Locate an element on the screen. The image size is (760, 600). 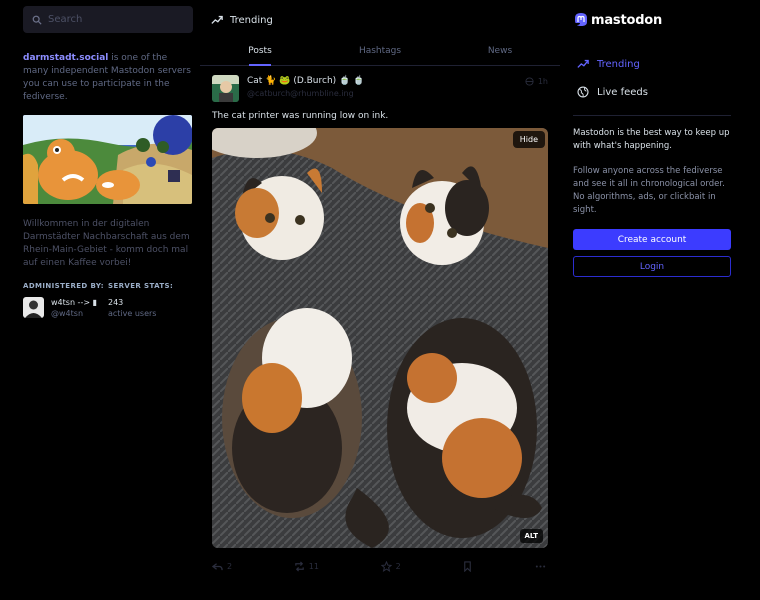
server-stats-heading: SERVER STATS: is located at coordinates (141, 286).